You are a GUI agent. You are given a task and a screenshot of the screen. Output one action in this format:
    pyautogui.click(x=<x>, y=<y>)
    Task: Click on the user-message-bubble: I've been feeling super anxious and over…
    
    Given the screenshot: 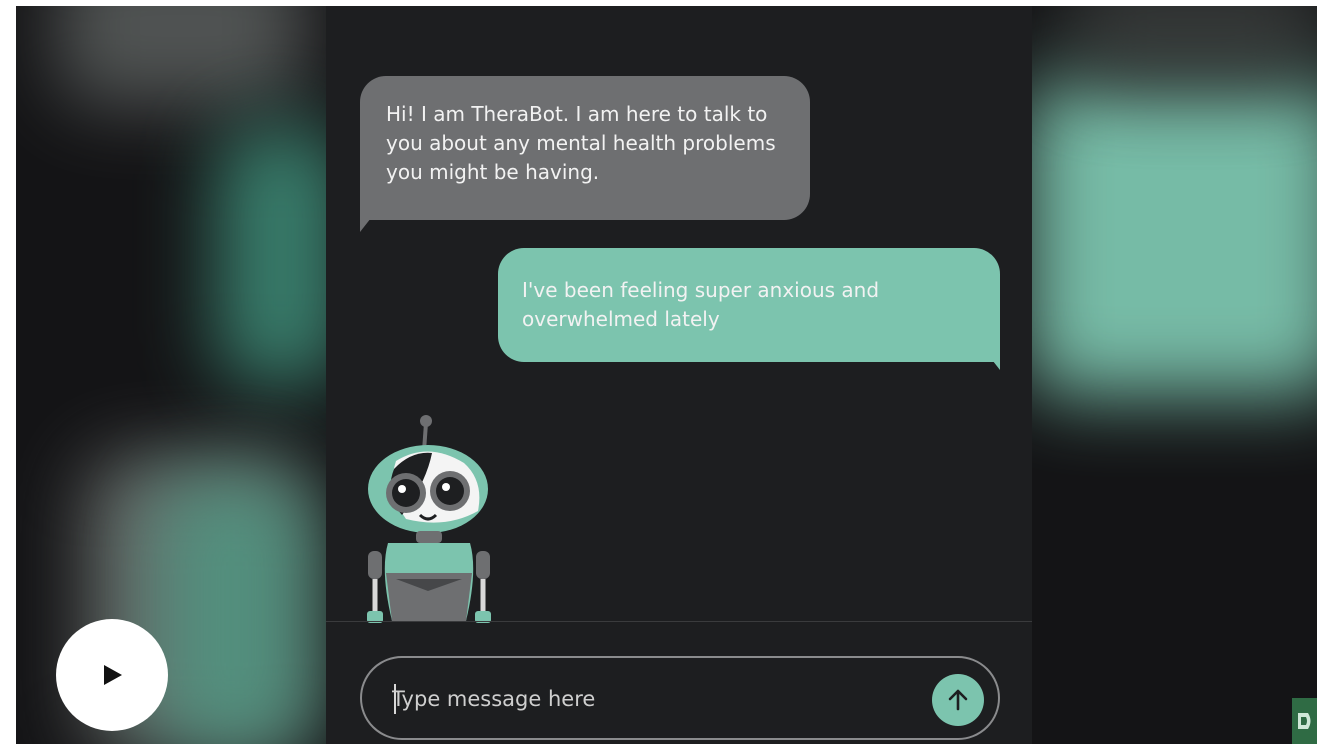 What is the action you would take?
    pyautogui.click(x=749, y=305)
    